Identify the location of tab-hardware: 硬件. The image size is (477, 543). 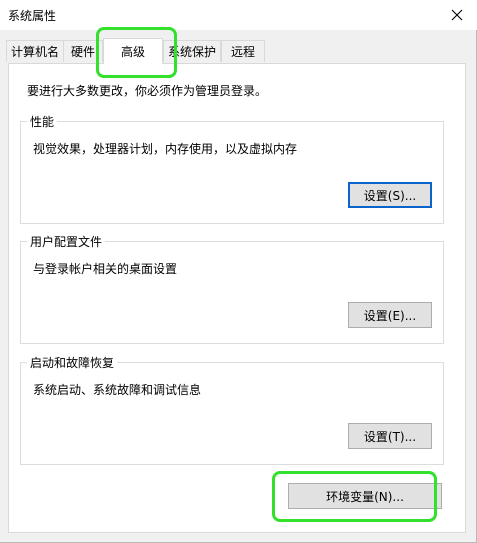
(83, 51).